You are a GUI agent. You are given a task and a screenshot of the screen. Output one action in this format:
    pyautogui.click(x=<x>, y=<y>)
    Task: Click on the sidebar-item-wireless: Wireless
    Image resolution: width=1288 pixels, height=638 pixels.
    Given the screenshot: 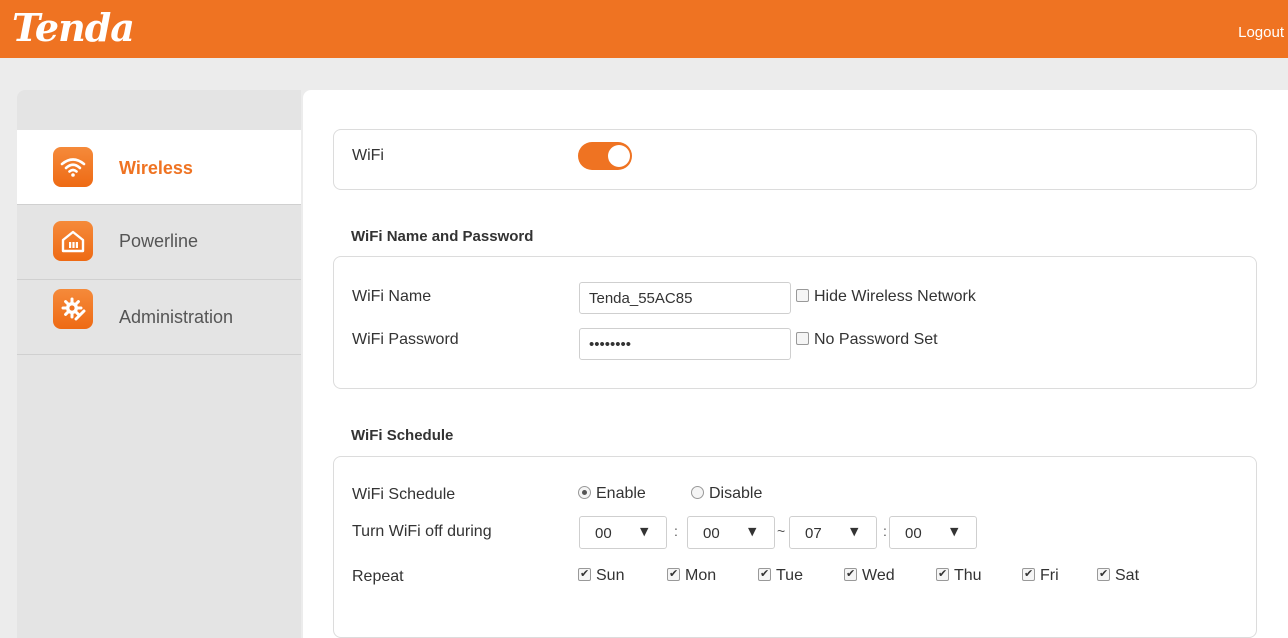 What is the action you would take?
    pyautogui.click(x=159, y=167)
    